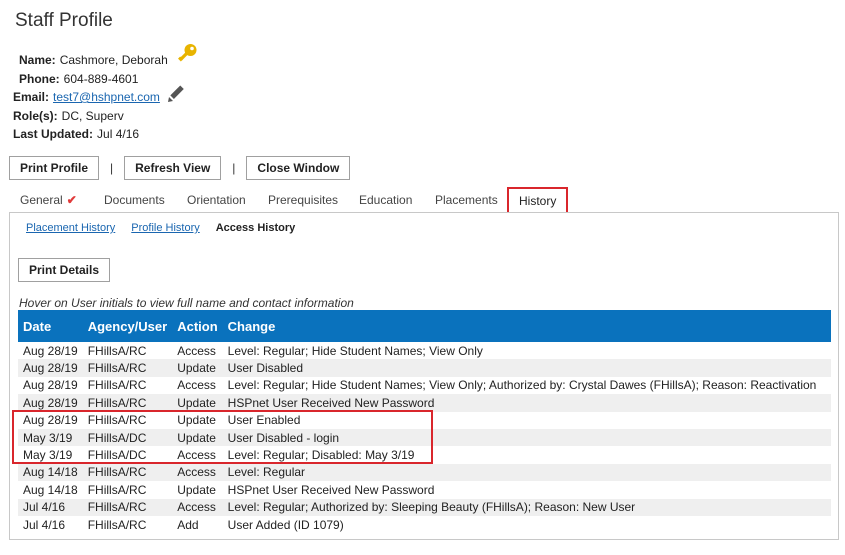 The width and height of the screenshot is (845, 555). I want to click on page-title: Staff Profile, so click(64, 20).